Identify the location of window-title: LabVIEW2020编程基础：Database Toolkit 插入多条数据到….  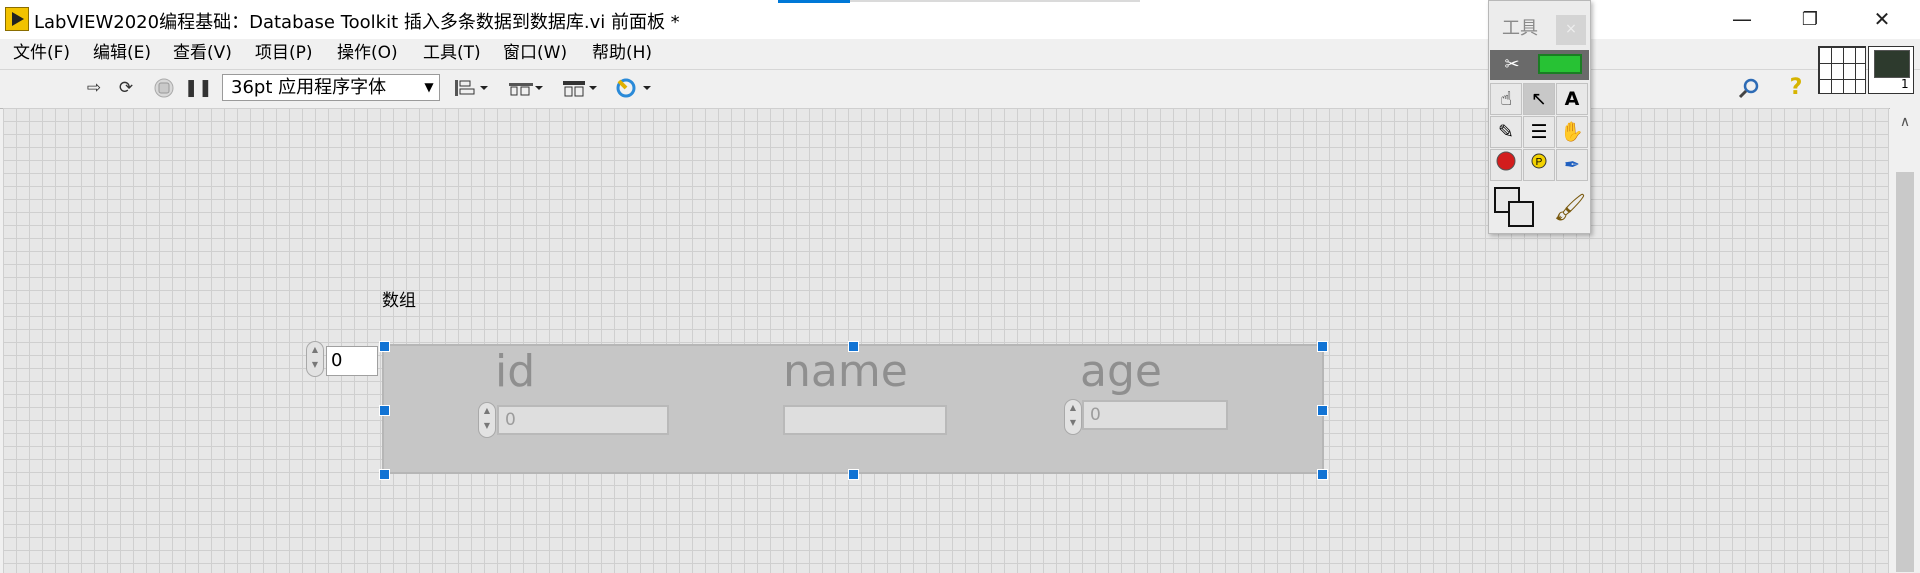
(357, 22).